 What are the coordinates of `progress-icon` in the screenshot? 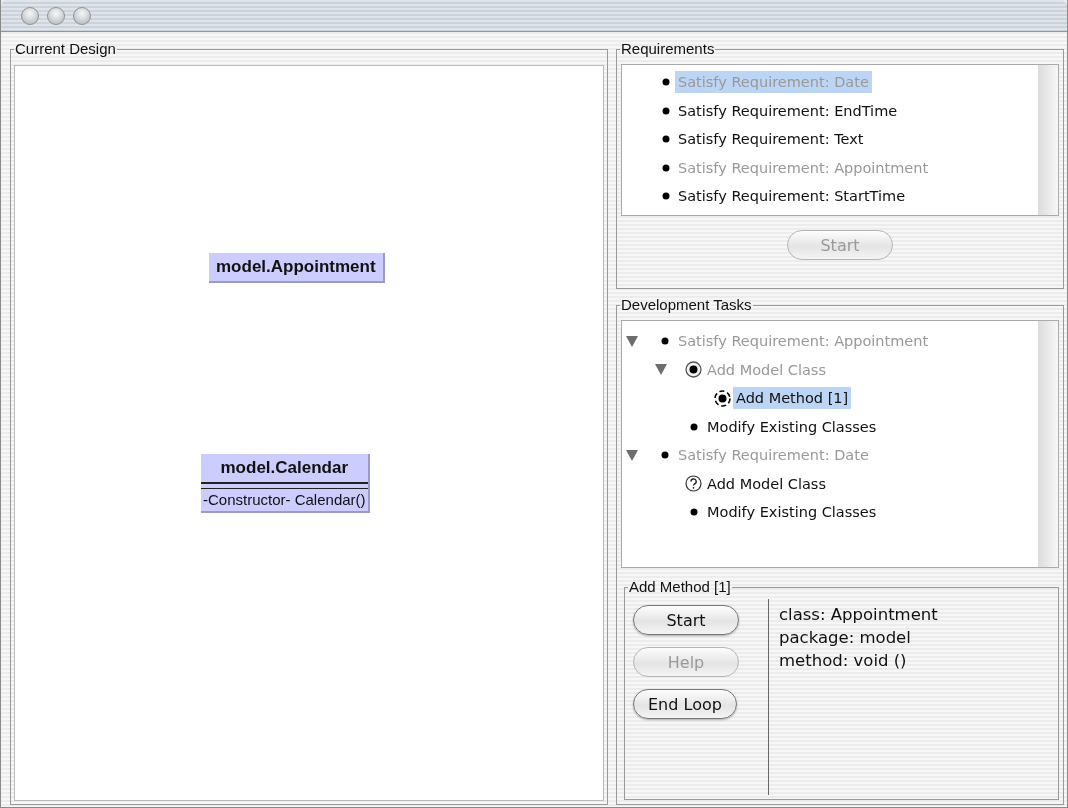 It's located at (722, 398).